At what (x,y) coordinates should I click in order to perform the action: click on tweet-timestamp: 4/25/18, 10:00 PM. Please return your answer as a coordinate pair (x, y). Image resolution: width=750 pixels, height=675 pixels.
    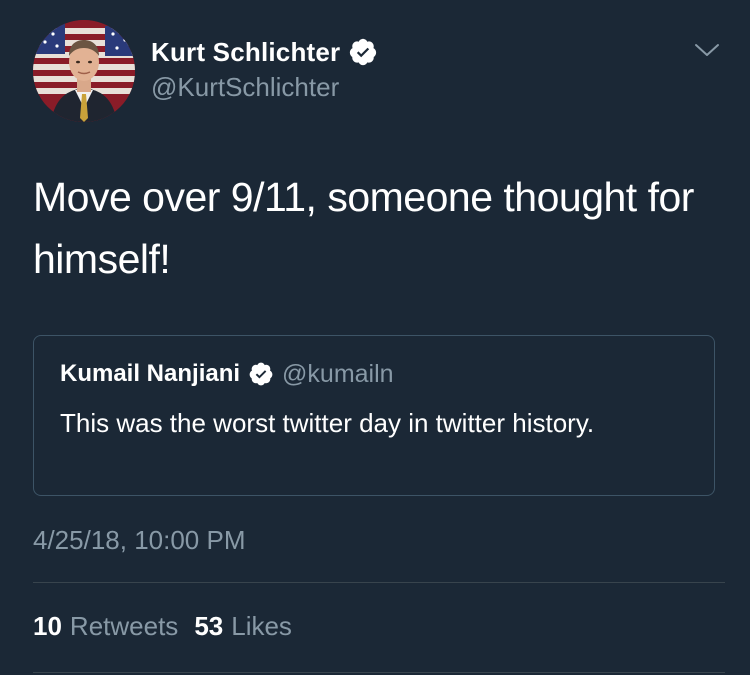
    Looking at the image, I should click on (139, 540).